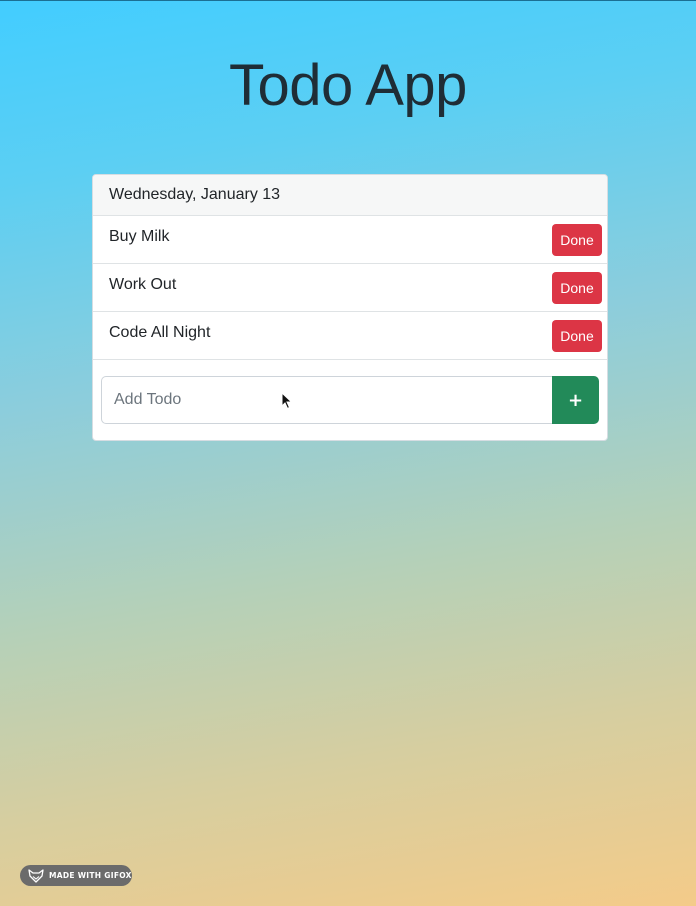 The width and height of the screenshot is (696, 906). I want to click on todo-item: Work Out Done, so click(350, 288).